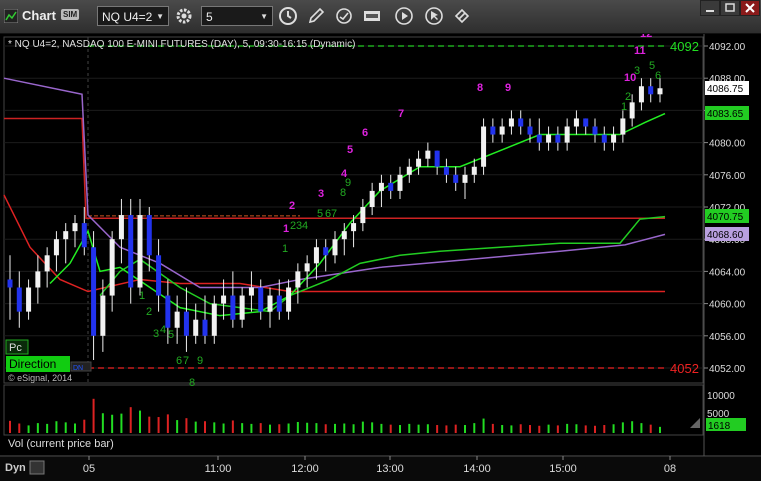 The height and width of the screenshot is (481, 761). Describe the element at coordinates (727, 272) in the screenshot. I see `price-tick-label: 4064.00` at that location.